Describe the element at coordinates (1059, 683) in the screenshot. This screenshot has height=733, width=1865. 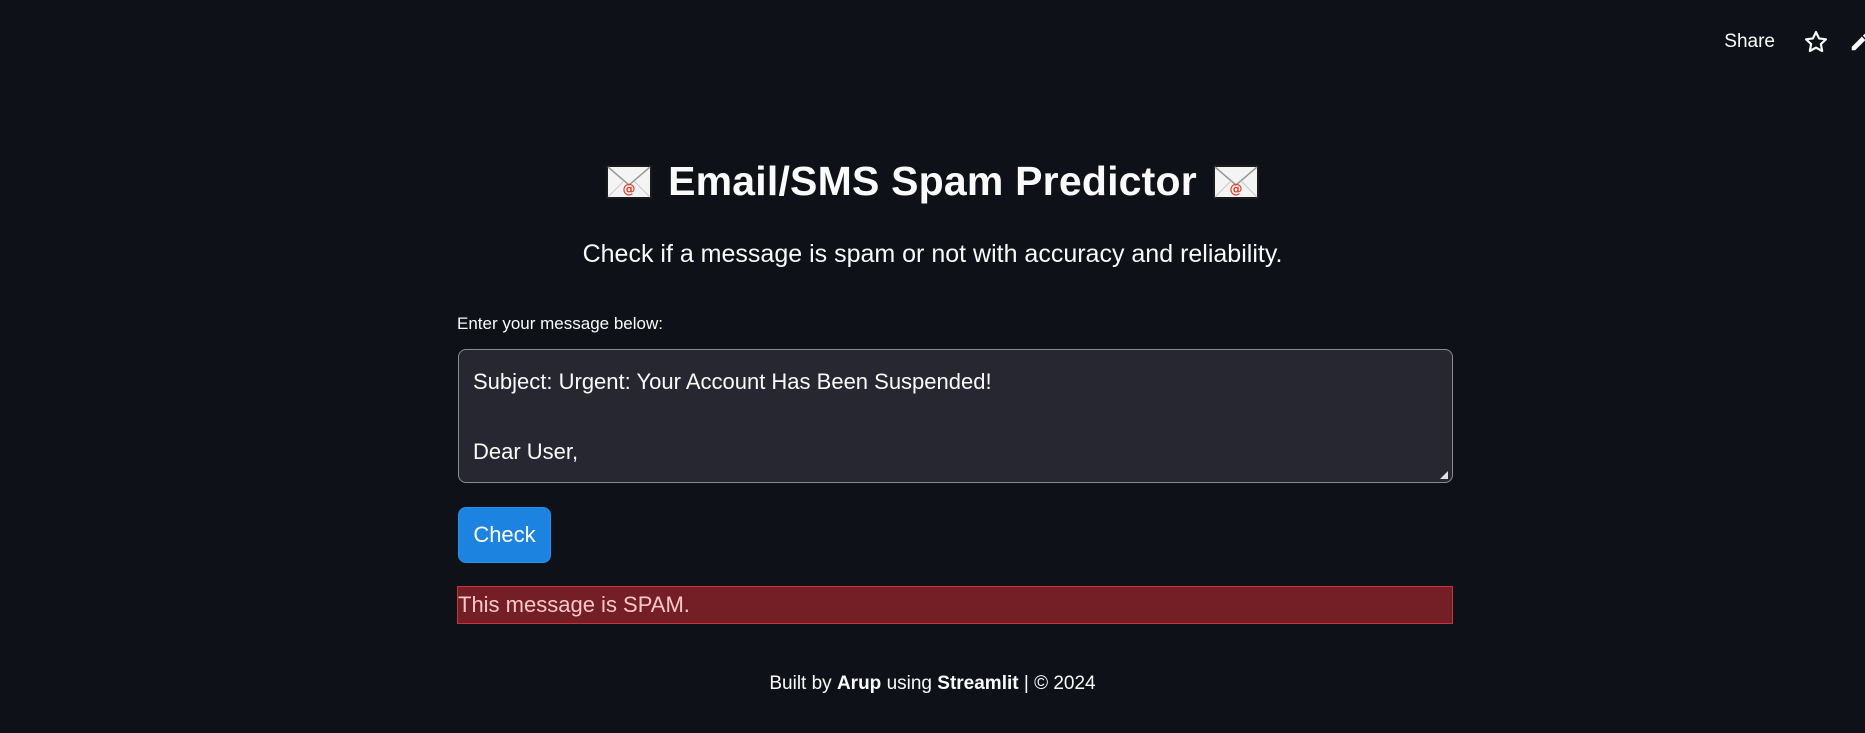
I see `footer-suffix: | © 2024` at that location.